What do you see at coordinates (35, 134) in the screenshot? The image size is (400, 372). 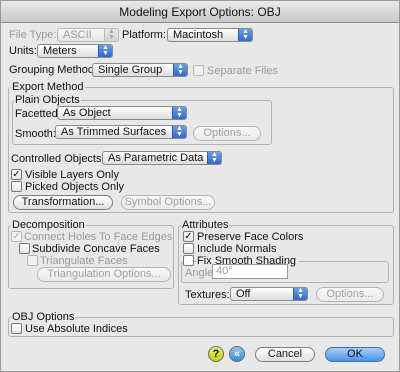 I see `smooth-label: Smooth:` at bounding box center [35, 134].